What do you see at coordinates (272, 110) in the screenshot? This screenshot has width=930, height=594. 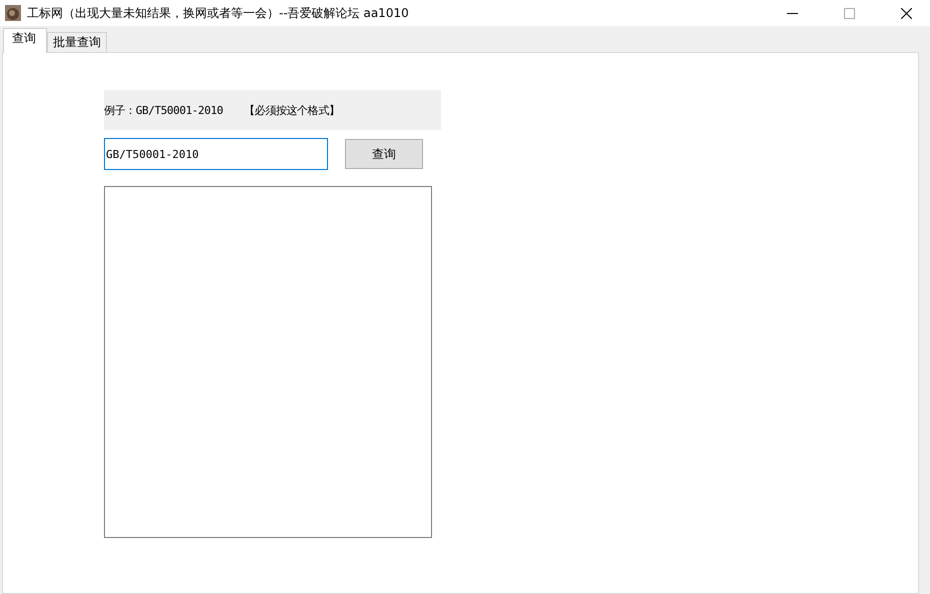 I see `format-hint: 例子：GB/T50001-2010 【必须按这个格式】` at bounding box center [272, 110].